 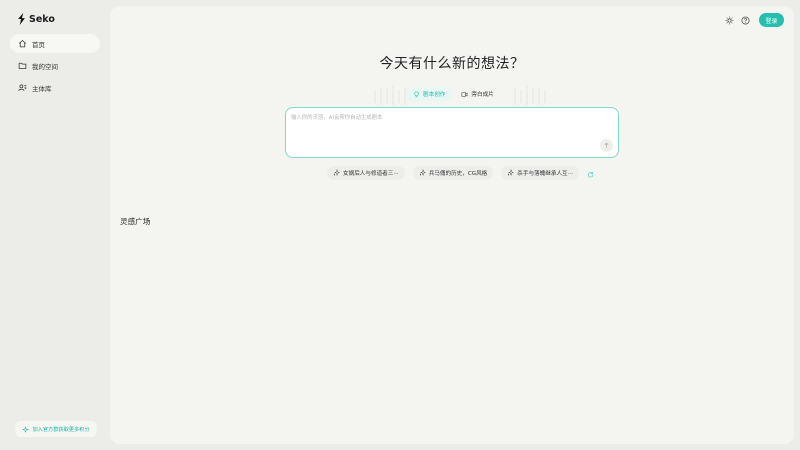 What do you see at coordinates (754, 20) in the screenshot?
I see `header-actions: 登录` at bounding box center [754, 20].